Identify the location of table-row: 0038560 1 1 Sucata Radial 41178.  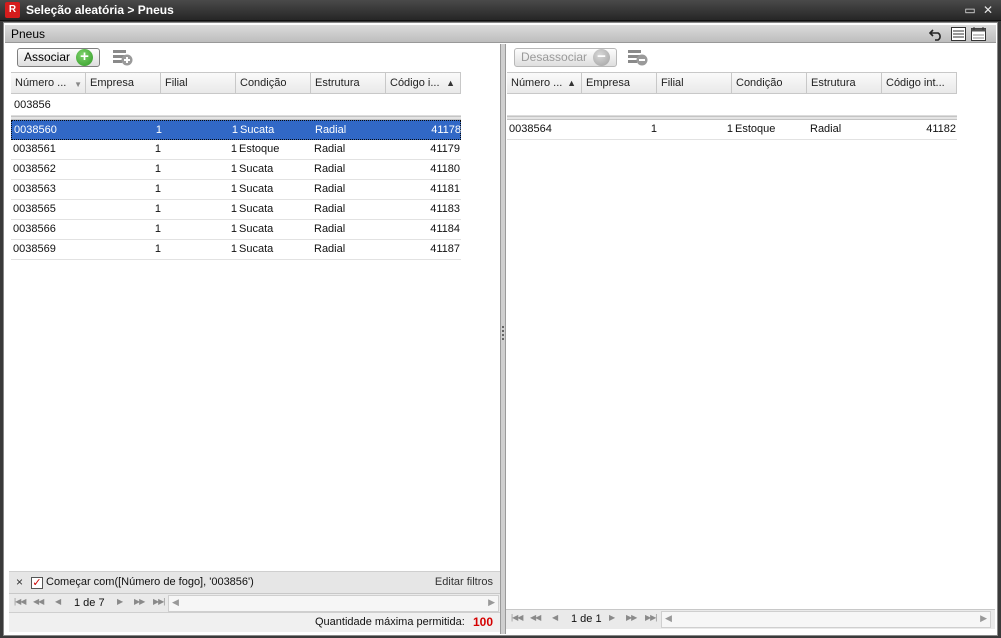
(236, 130).